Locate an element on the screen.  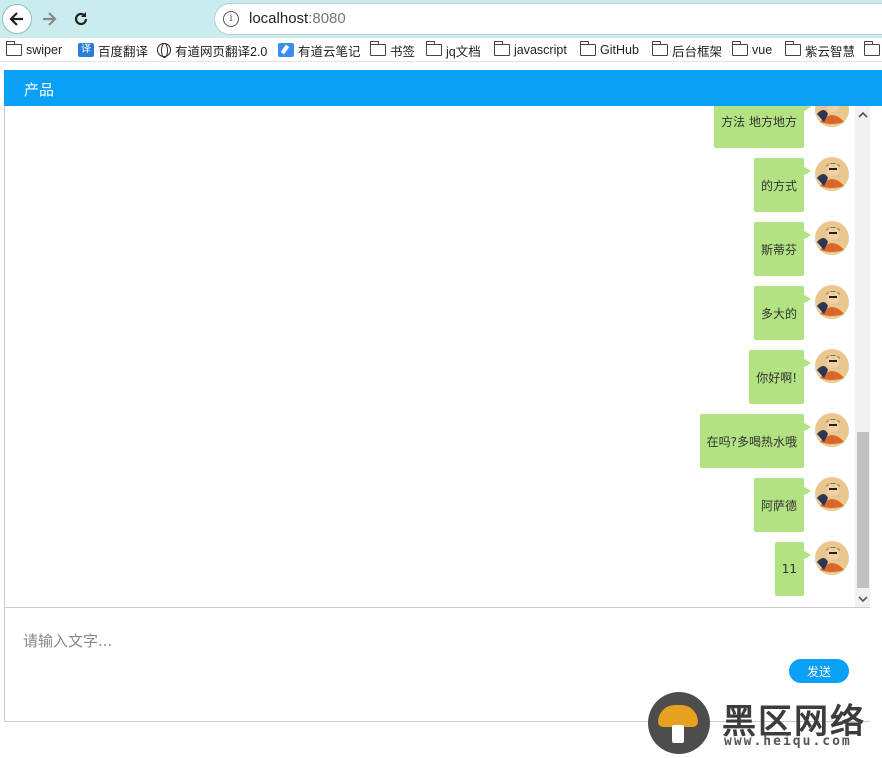
translate-icon: 译 is located at coordinates (86, 50).